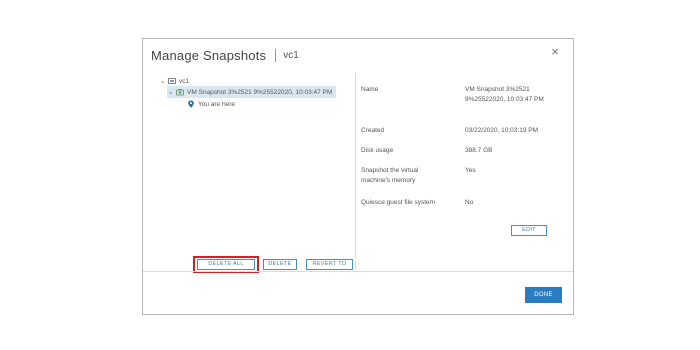  I want to click on revert-to-button: REVERT TO, so click(329, 264).